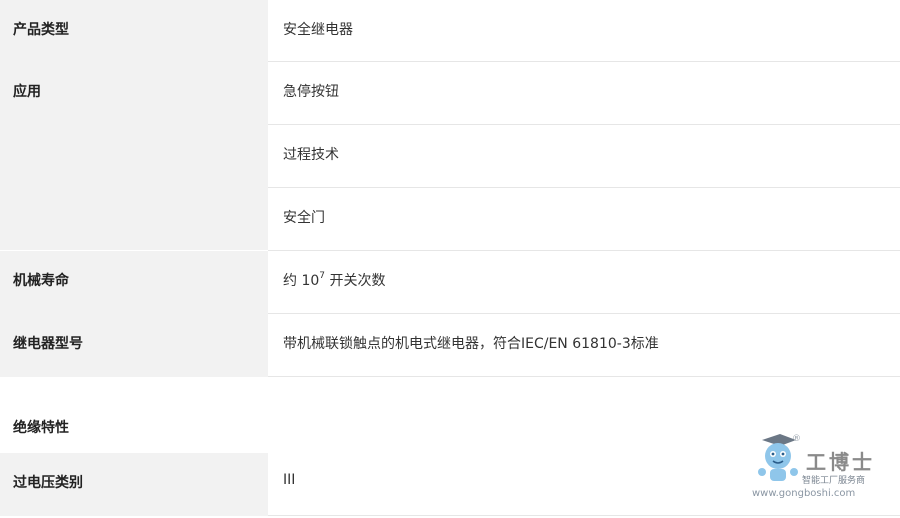  Describe the element at coordinates (134, 31) in the screenshot. I see `spec-label: 产品类型` at that location.